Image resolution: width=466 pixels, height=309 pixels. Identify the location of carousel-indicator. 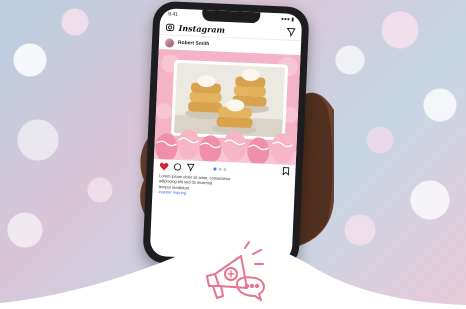
(220, 168).